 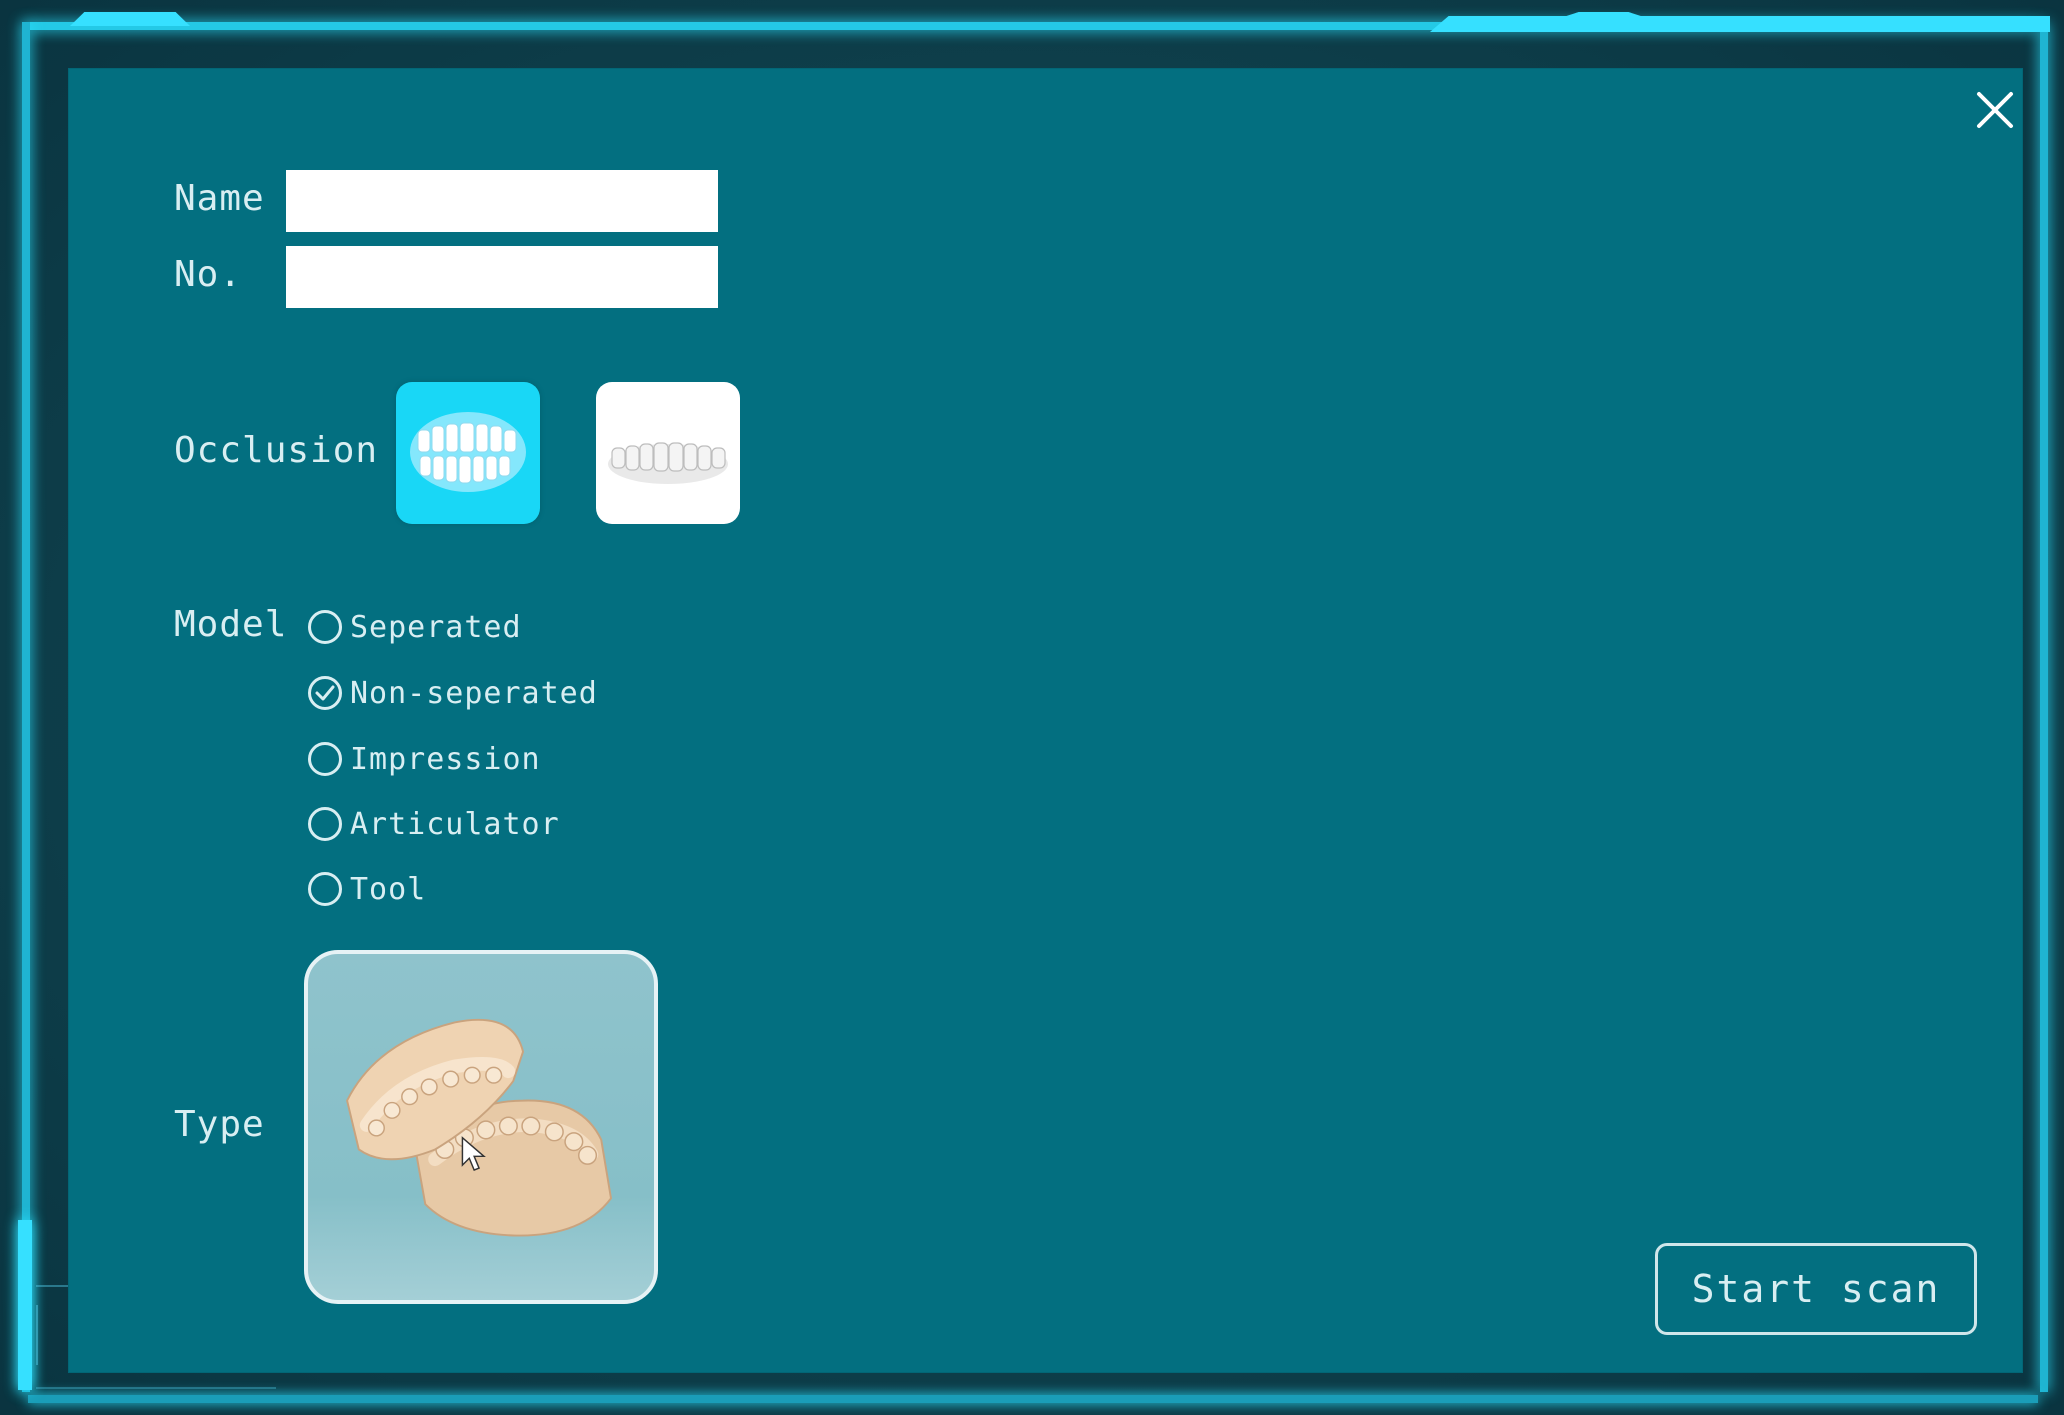 What do you see at coordinates (1033, 1399) in the screenshot?
I see `frame-bottom-border` at bounding box center [1033, 1399].